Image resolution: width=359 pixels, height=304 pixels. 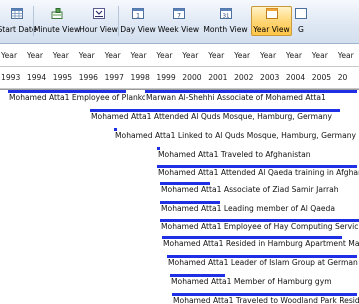 What do you see at coordinates (218, 77) in the screenshot?
I see `year-value-label: 2001` at bounding box center [218, 77].